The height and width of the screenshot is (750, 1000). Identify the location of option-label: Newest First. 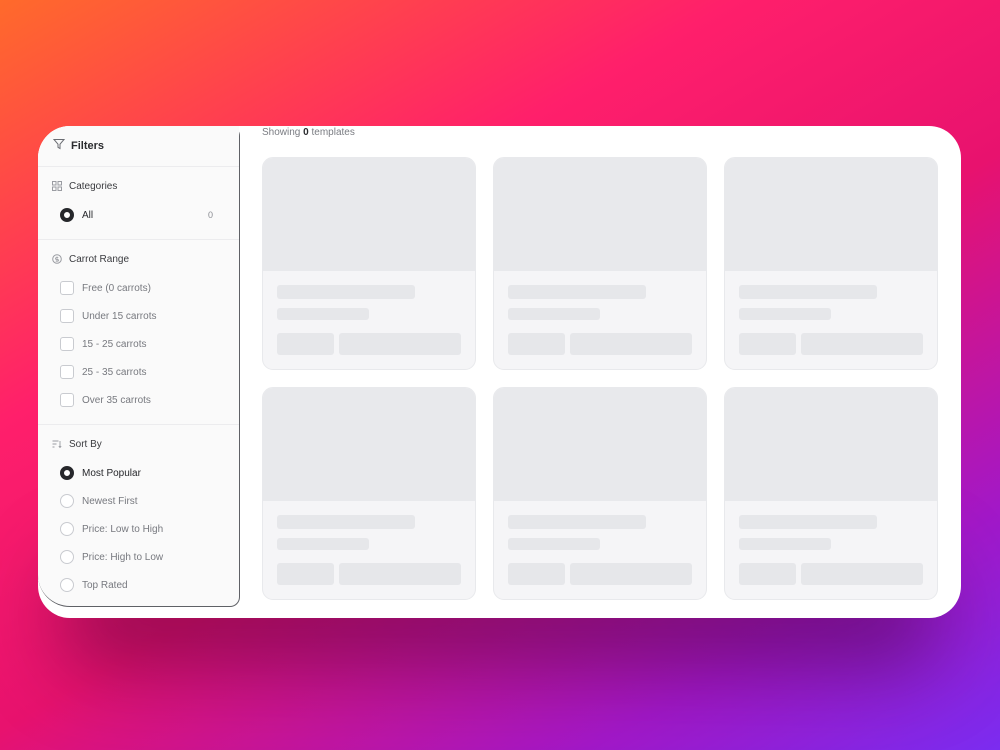
(110, 501).